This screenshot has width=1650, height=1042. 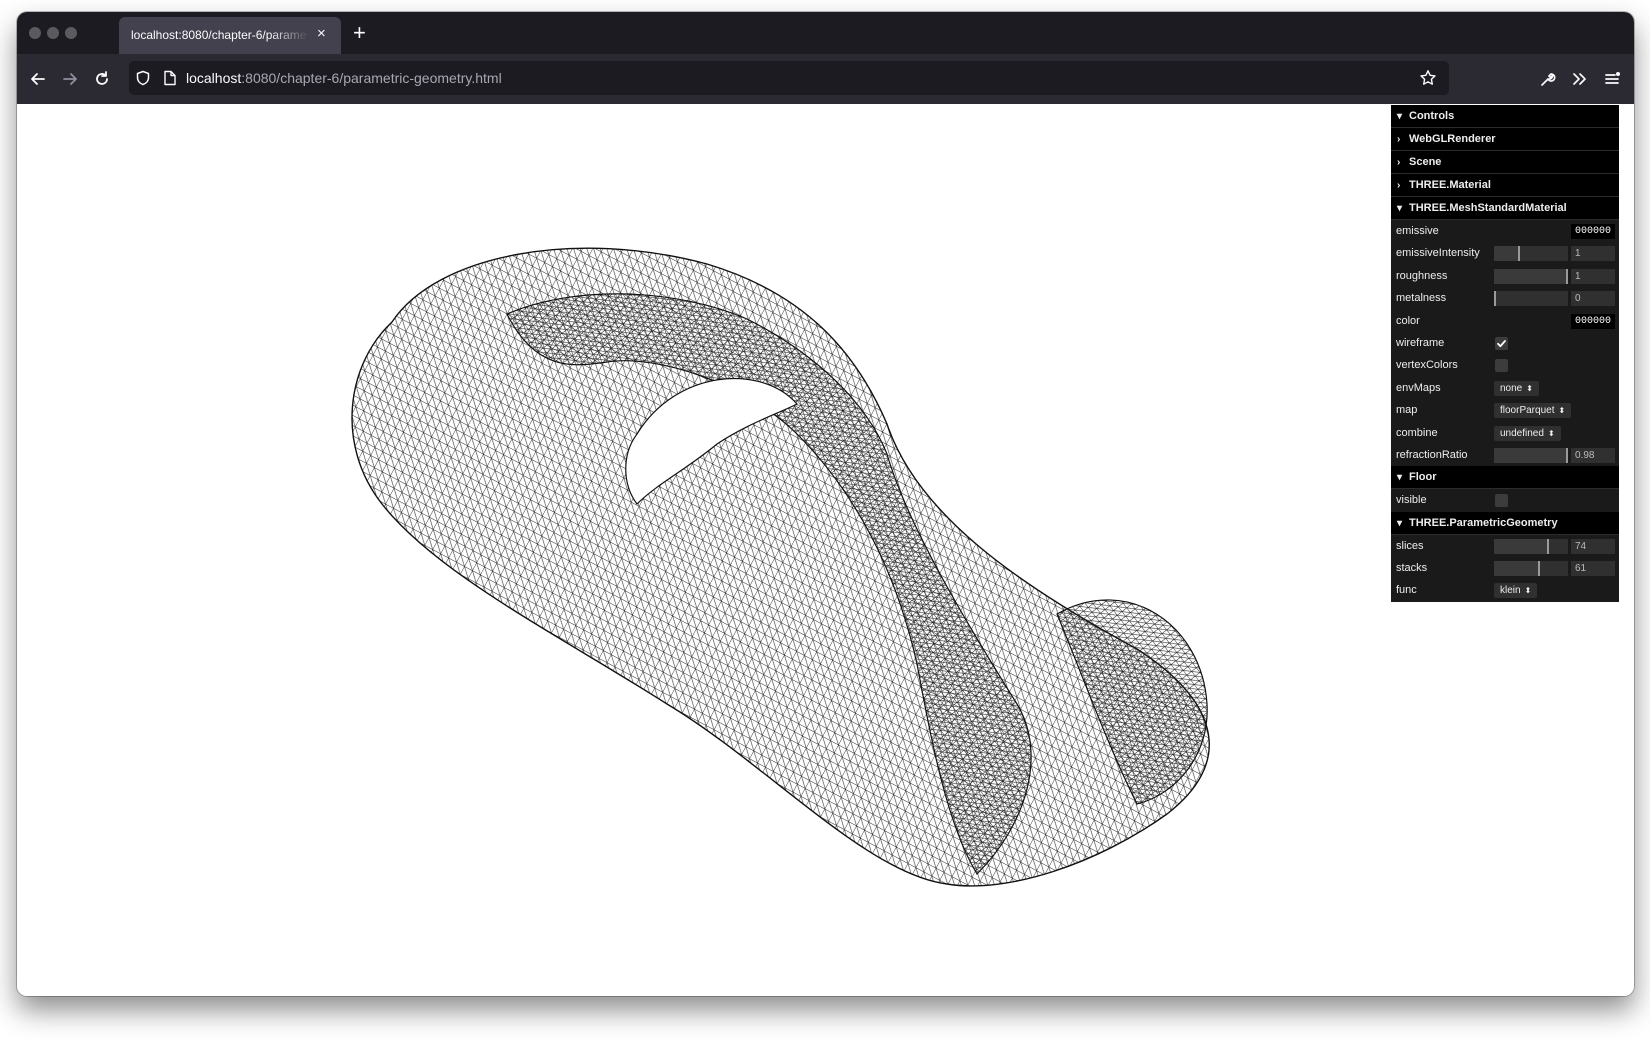 I want to click on control-row-vertex-colors: vertexColors, so click(x=1505, y=365).